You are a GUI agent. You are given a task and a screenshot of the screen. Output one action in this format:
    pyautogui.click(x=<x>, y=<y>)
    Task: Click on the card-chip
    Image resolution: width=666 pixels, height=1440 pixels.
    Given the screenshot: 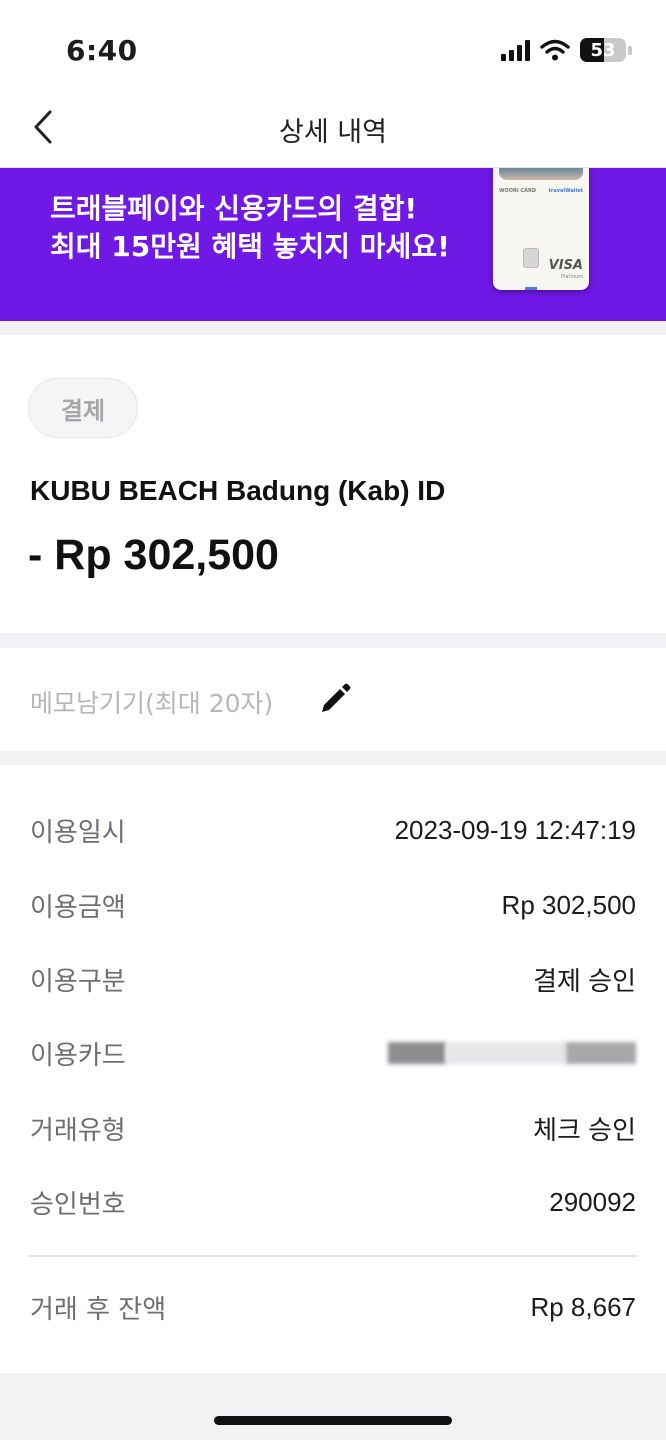 What is the action you would take?
    pyautogui.click(x=531, y=258)
    